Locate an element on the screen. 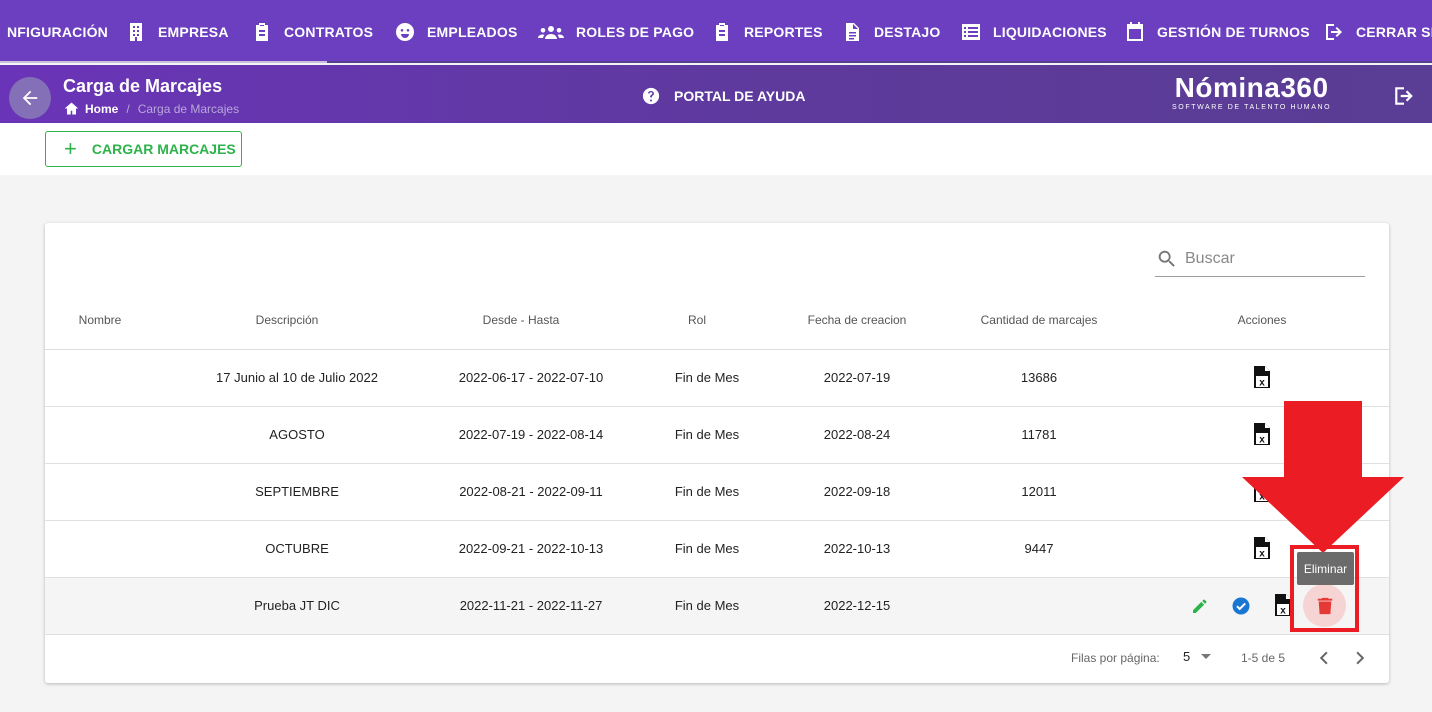 The image size is (1432, 712). column-header-desde-hasta: Desde - Hasta is located at coordinates (521, 320).